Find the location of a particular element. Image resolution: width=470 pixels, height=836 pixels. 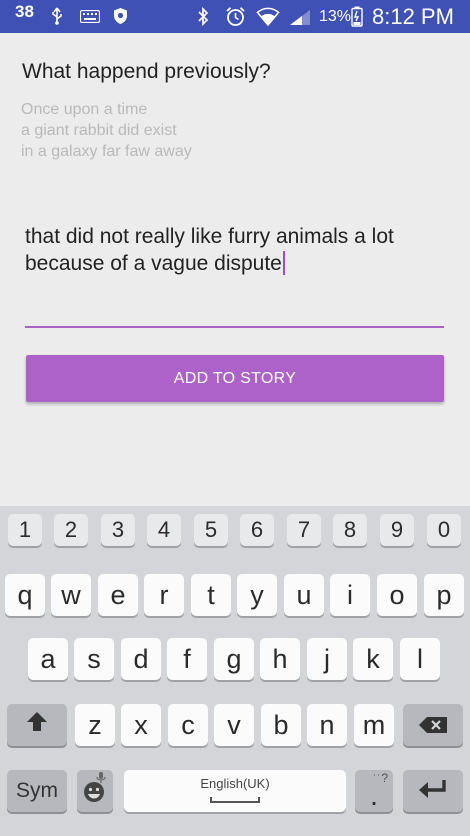

clock-time: 8:12 PM is located at coordinates (413, 16).